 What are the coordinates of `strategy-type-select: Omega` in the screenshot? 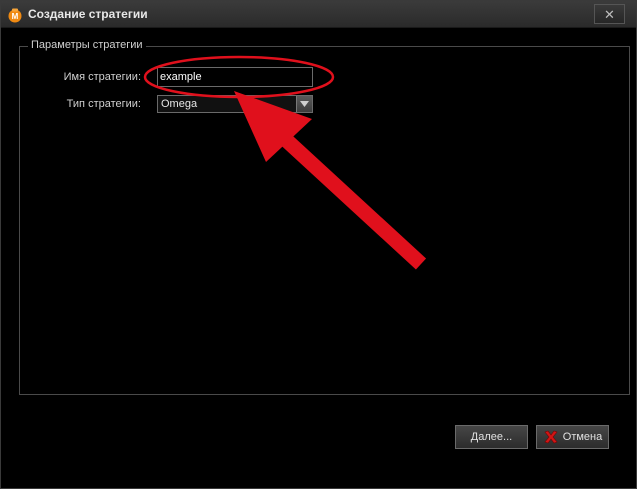 It's located at (235, 104).